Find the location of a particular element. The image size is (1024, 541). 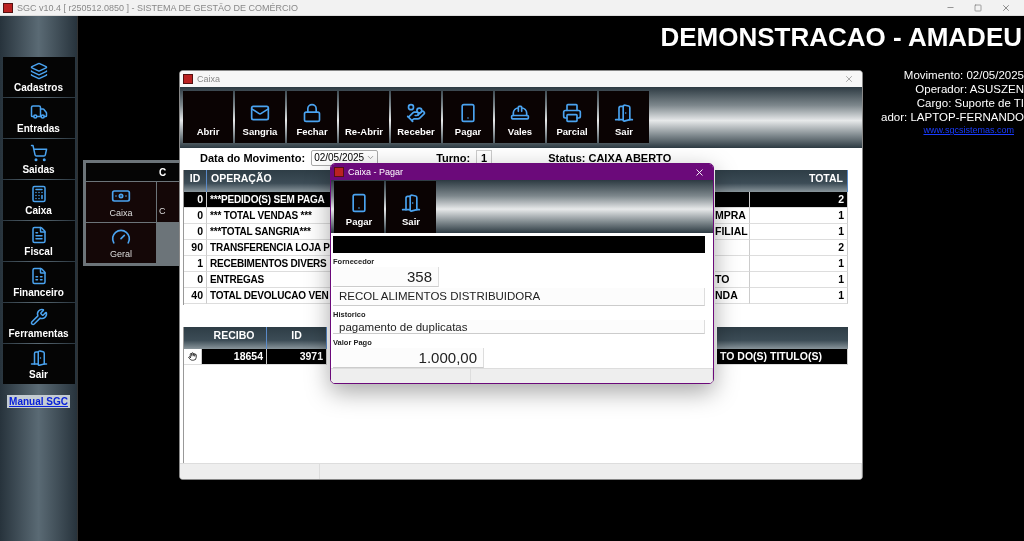

sidebar-item: Caixa is located at coordinates (38, 200).